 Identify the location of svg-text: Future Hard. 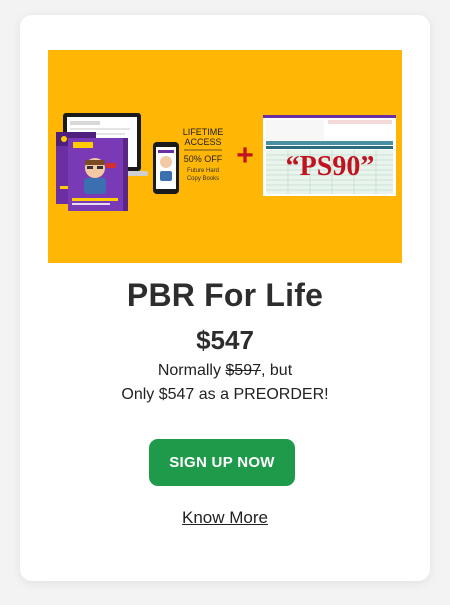
(203, 171).